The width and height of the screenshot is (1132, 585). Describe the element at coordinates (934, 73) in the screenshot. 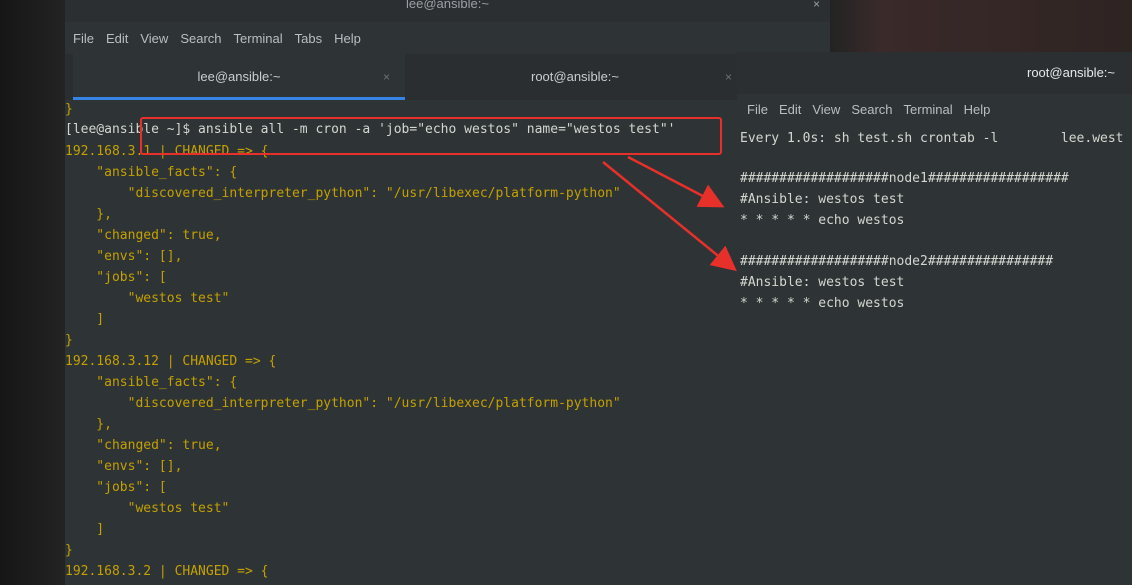

I see `window-titlebar: root@ansible:~` at that location.